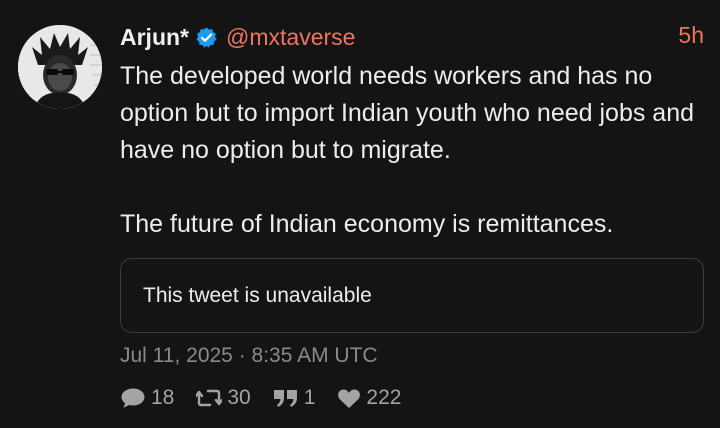 The width and height of the screenshot is (720, 428). I want to click on retweet-button: 30, so click(223, 398).